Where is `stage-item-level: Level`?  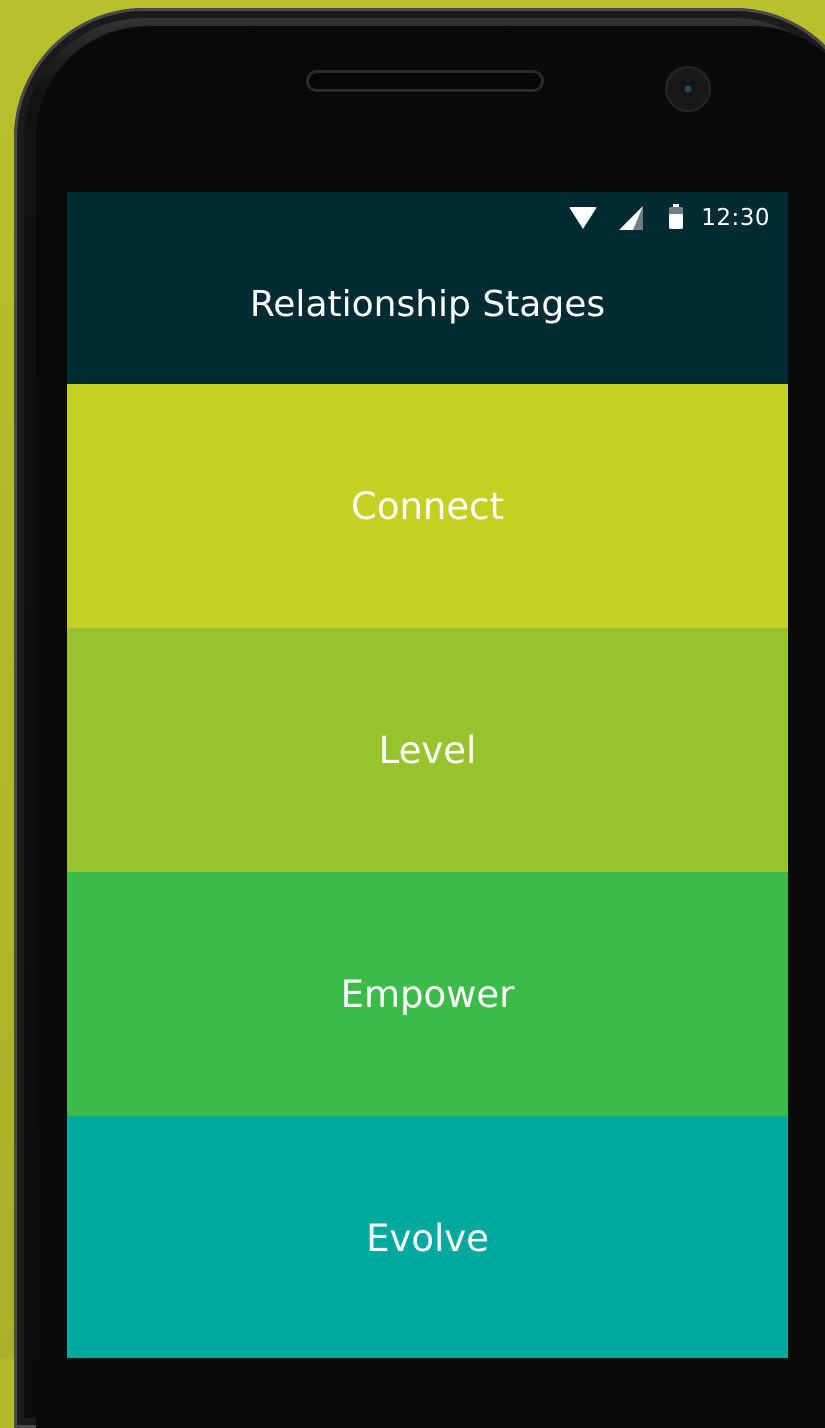 stage-item-level: Level is located at coordinates (427, 750).